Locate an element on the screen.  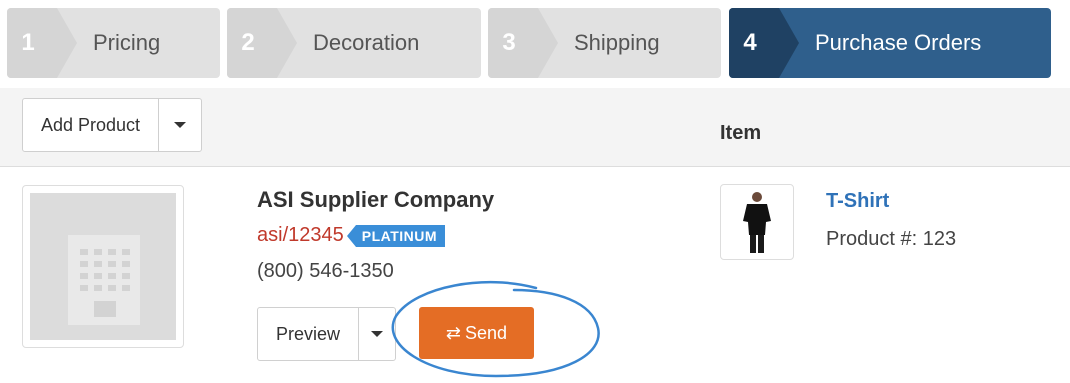
step-decoration: 2 Decoration is located at coordinates (354, 43).